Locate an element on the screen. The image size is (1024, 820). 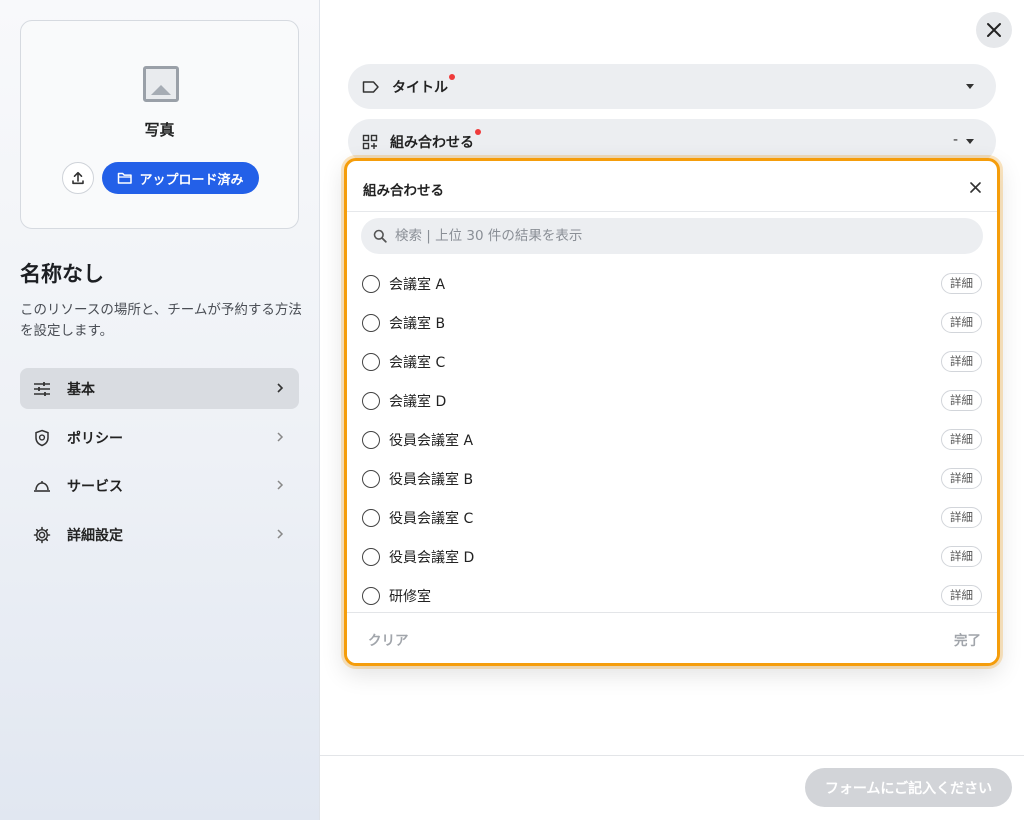
search-input is located at coordinates (675, 236).